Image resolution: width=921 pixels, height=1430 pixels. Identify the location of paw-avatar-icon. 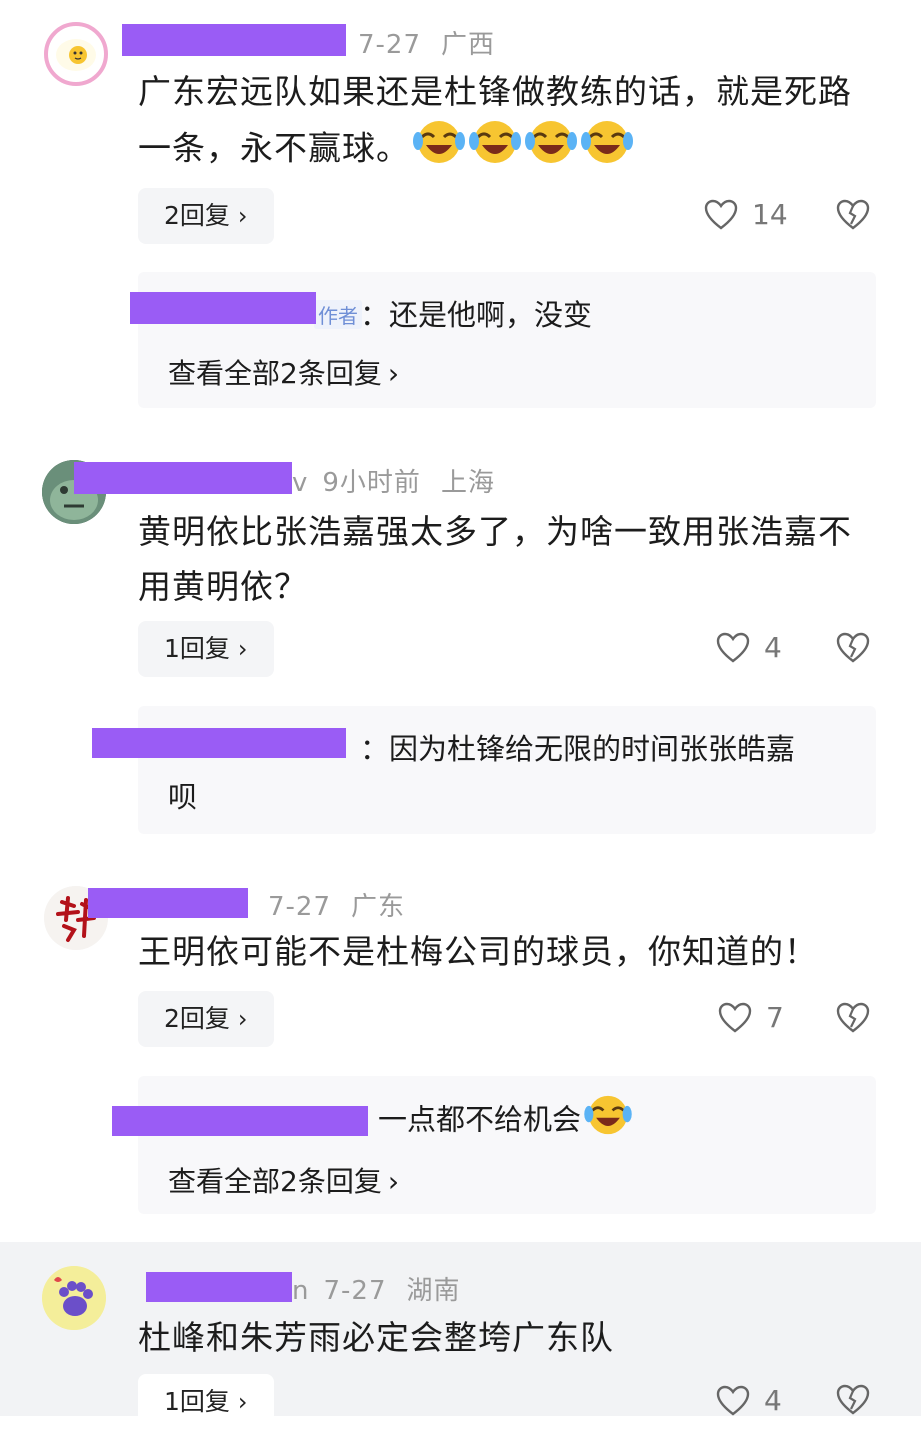
(74, 1298).